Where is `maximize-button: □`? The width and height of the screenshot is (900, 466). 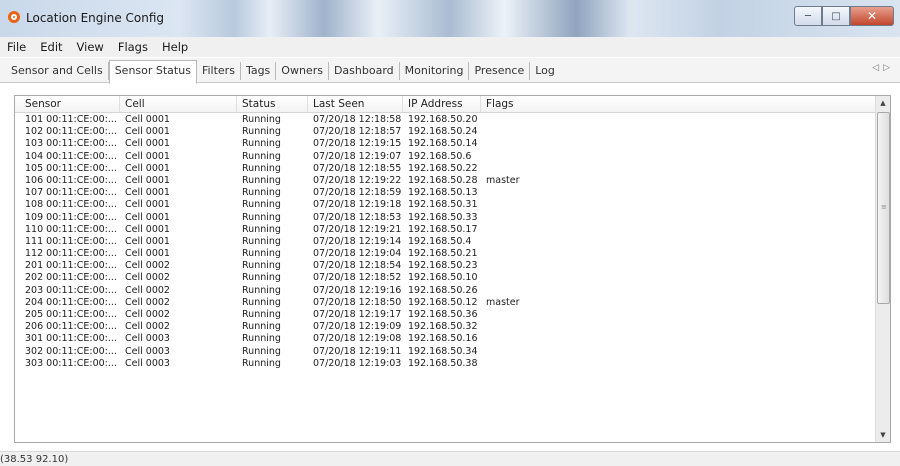
maximize-button: □ is located at coordinates (836, 16).